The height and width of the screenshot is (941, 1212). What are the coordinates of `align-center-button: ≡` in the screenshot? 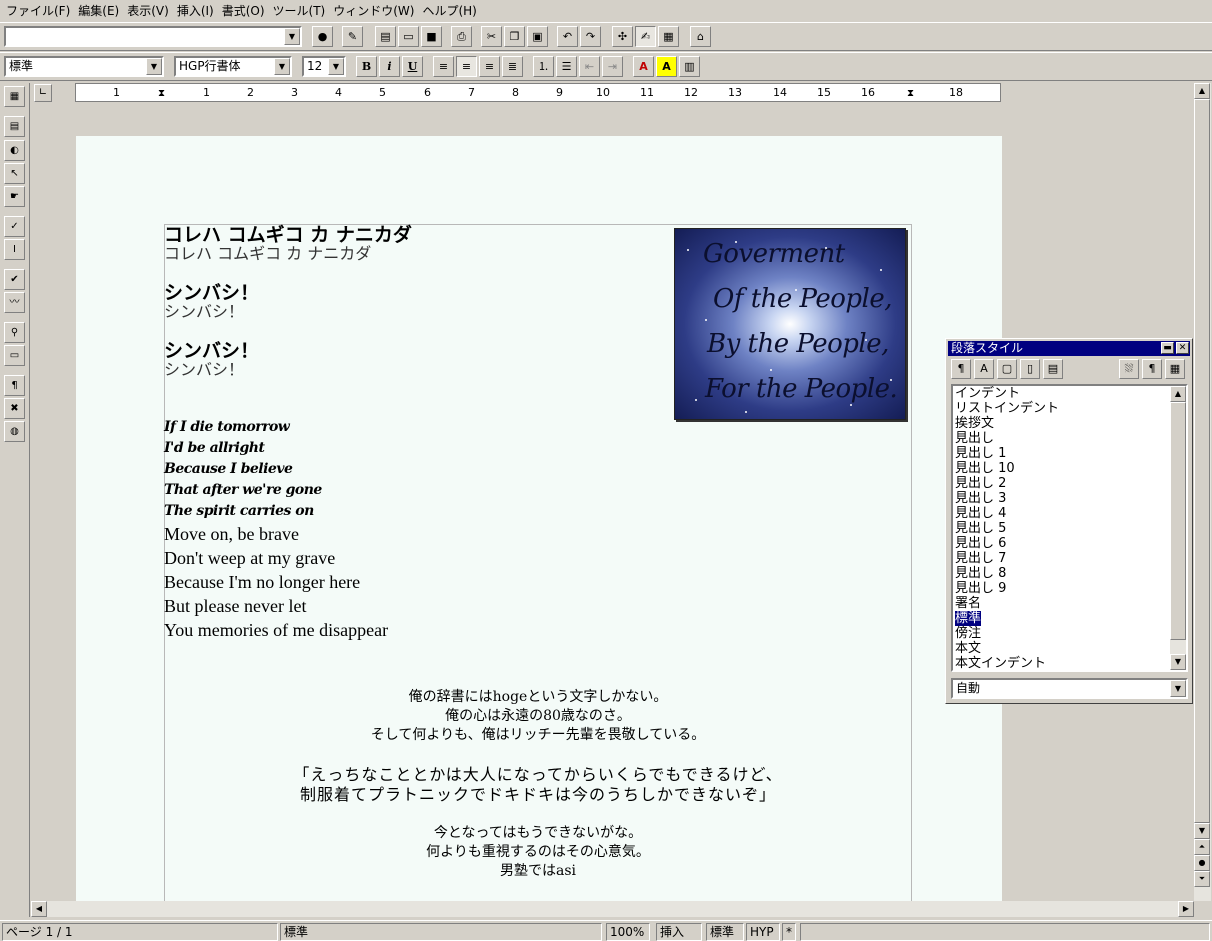 It's located at (466, 66).